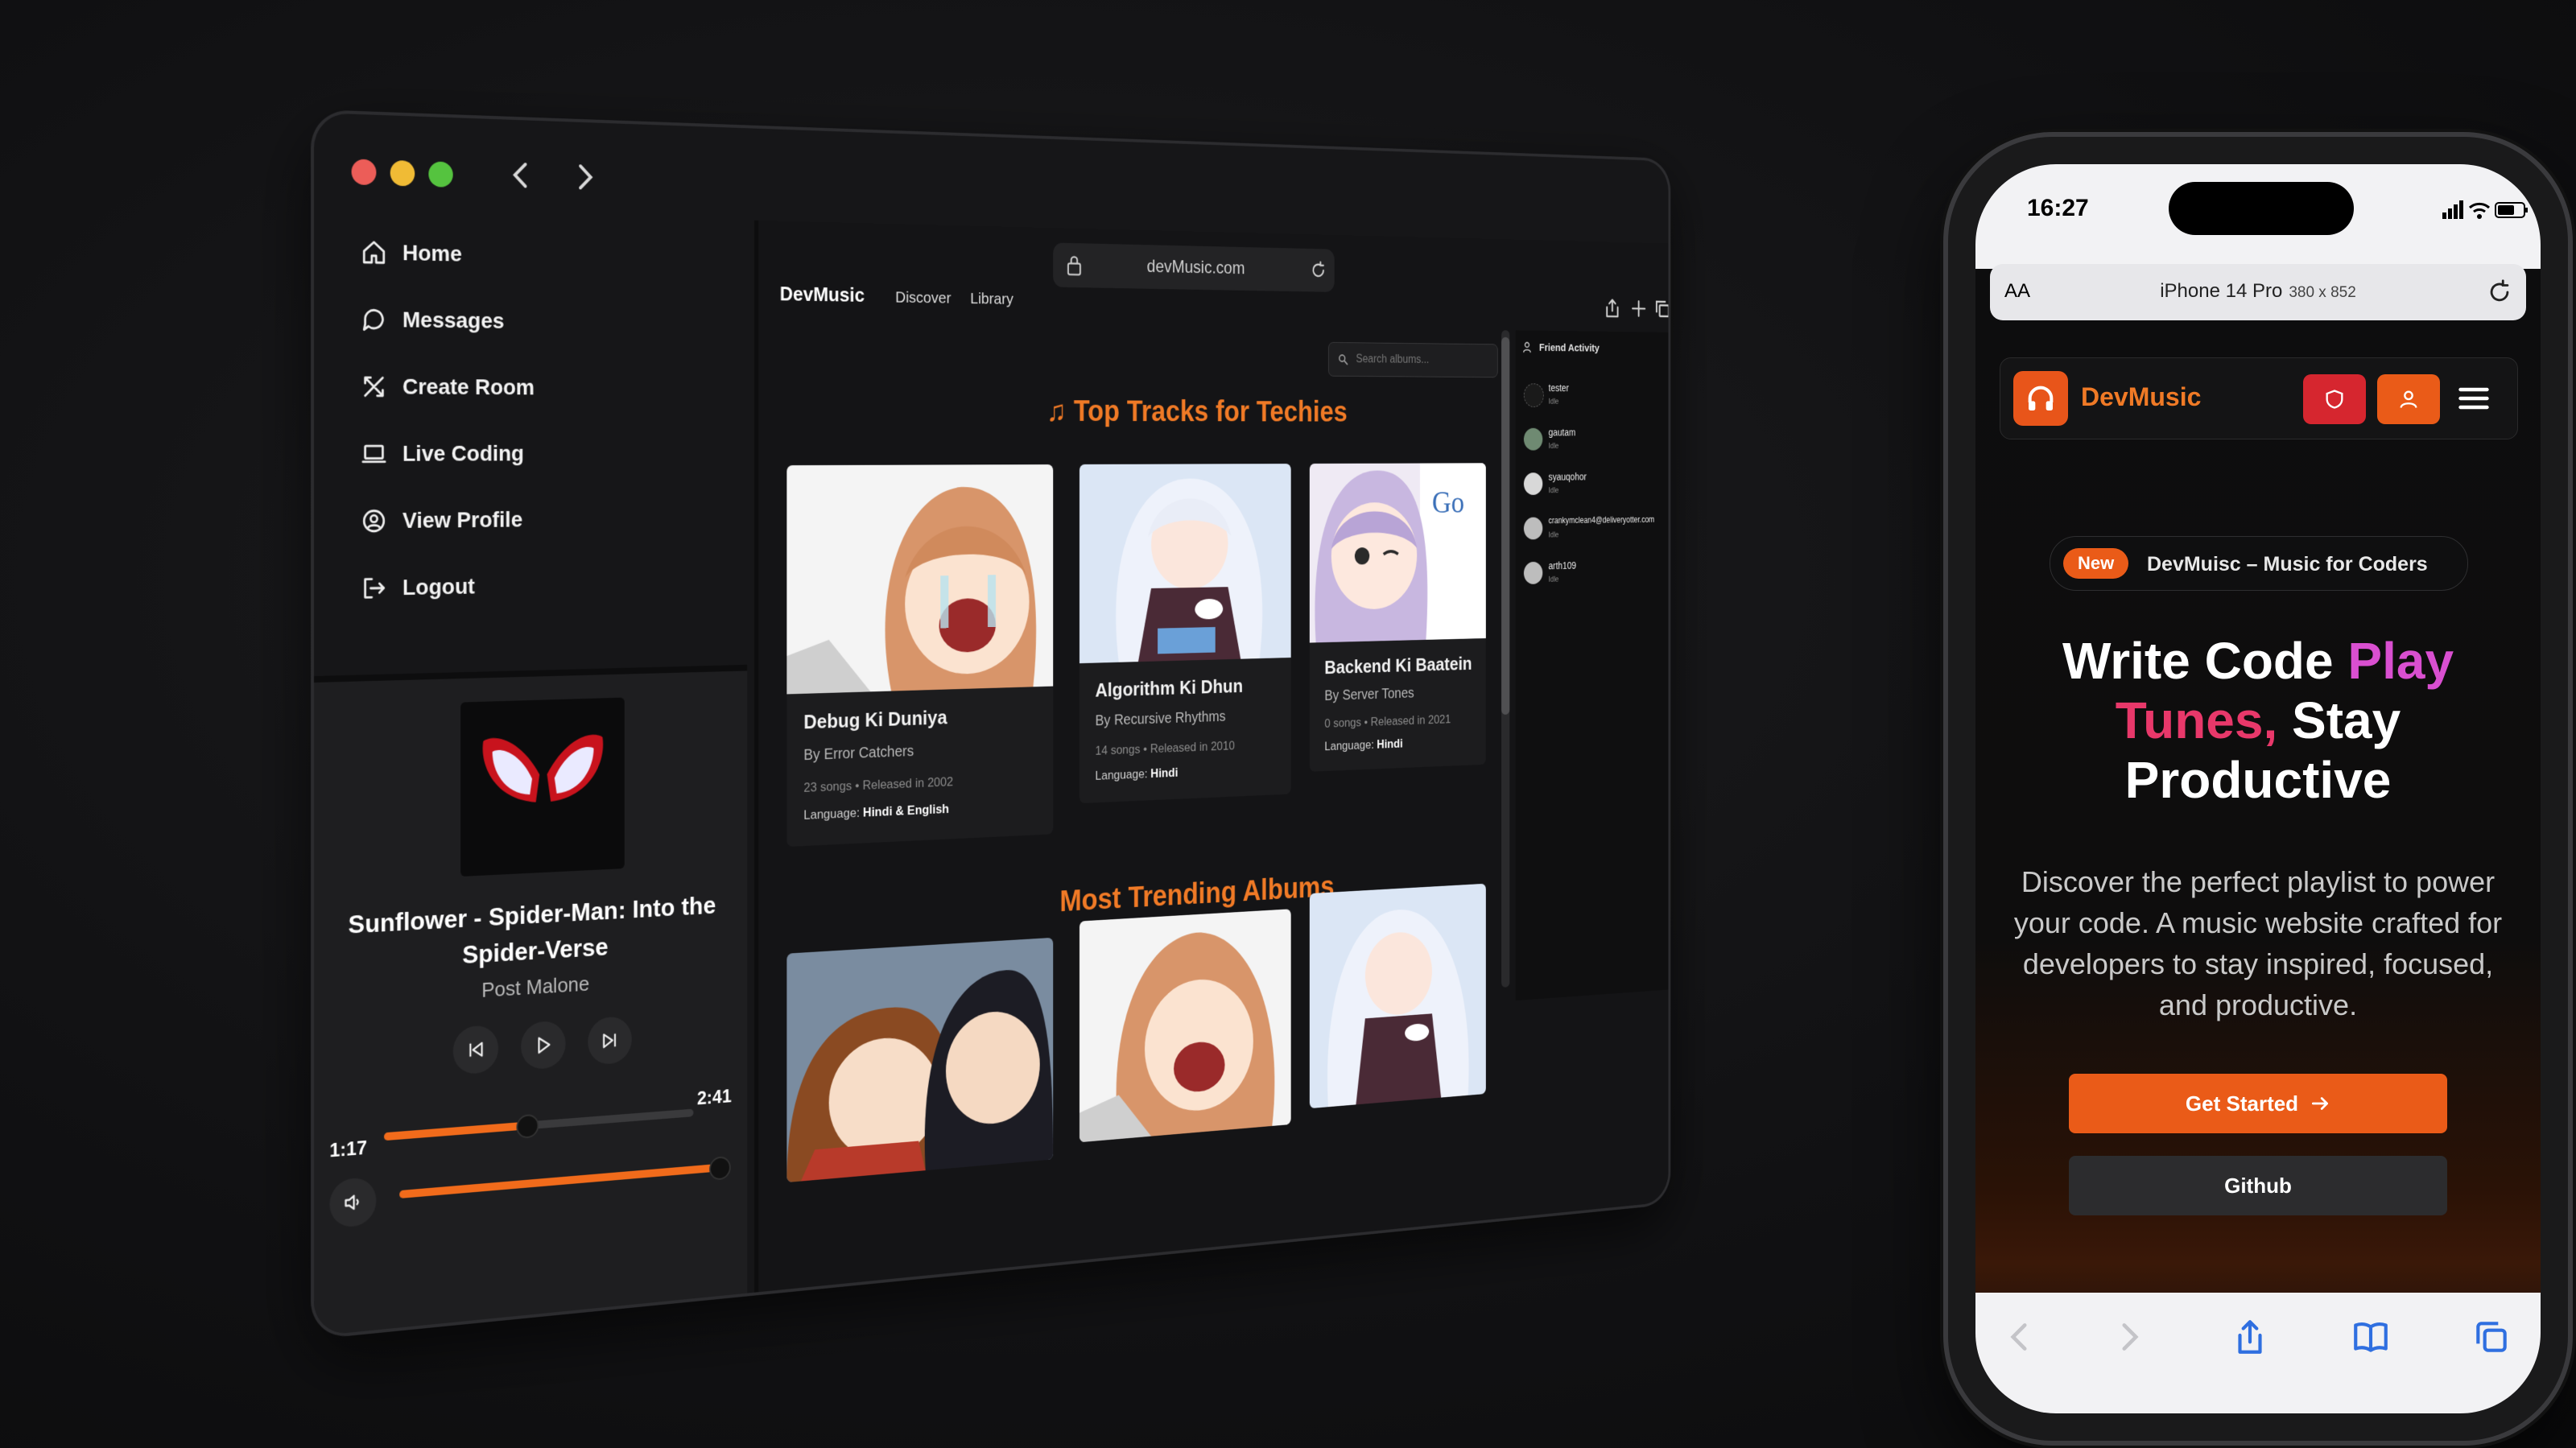  Describe the element at coordinates (2408, 399) in the screenshot. I see `profile-button` at that location.